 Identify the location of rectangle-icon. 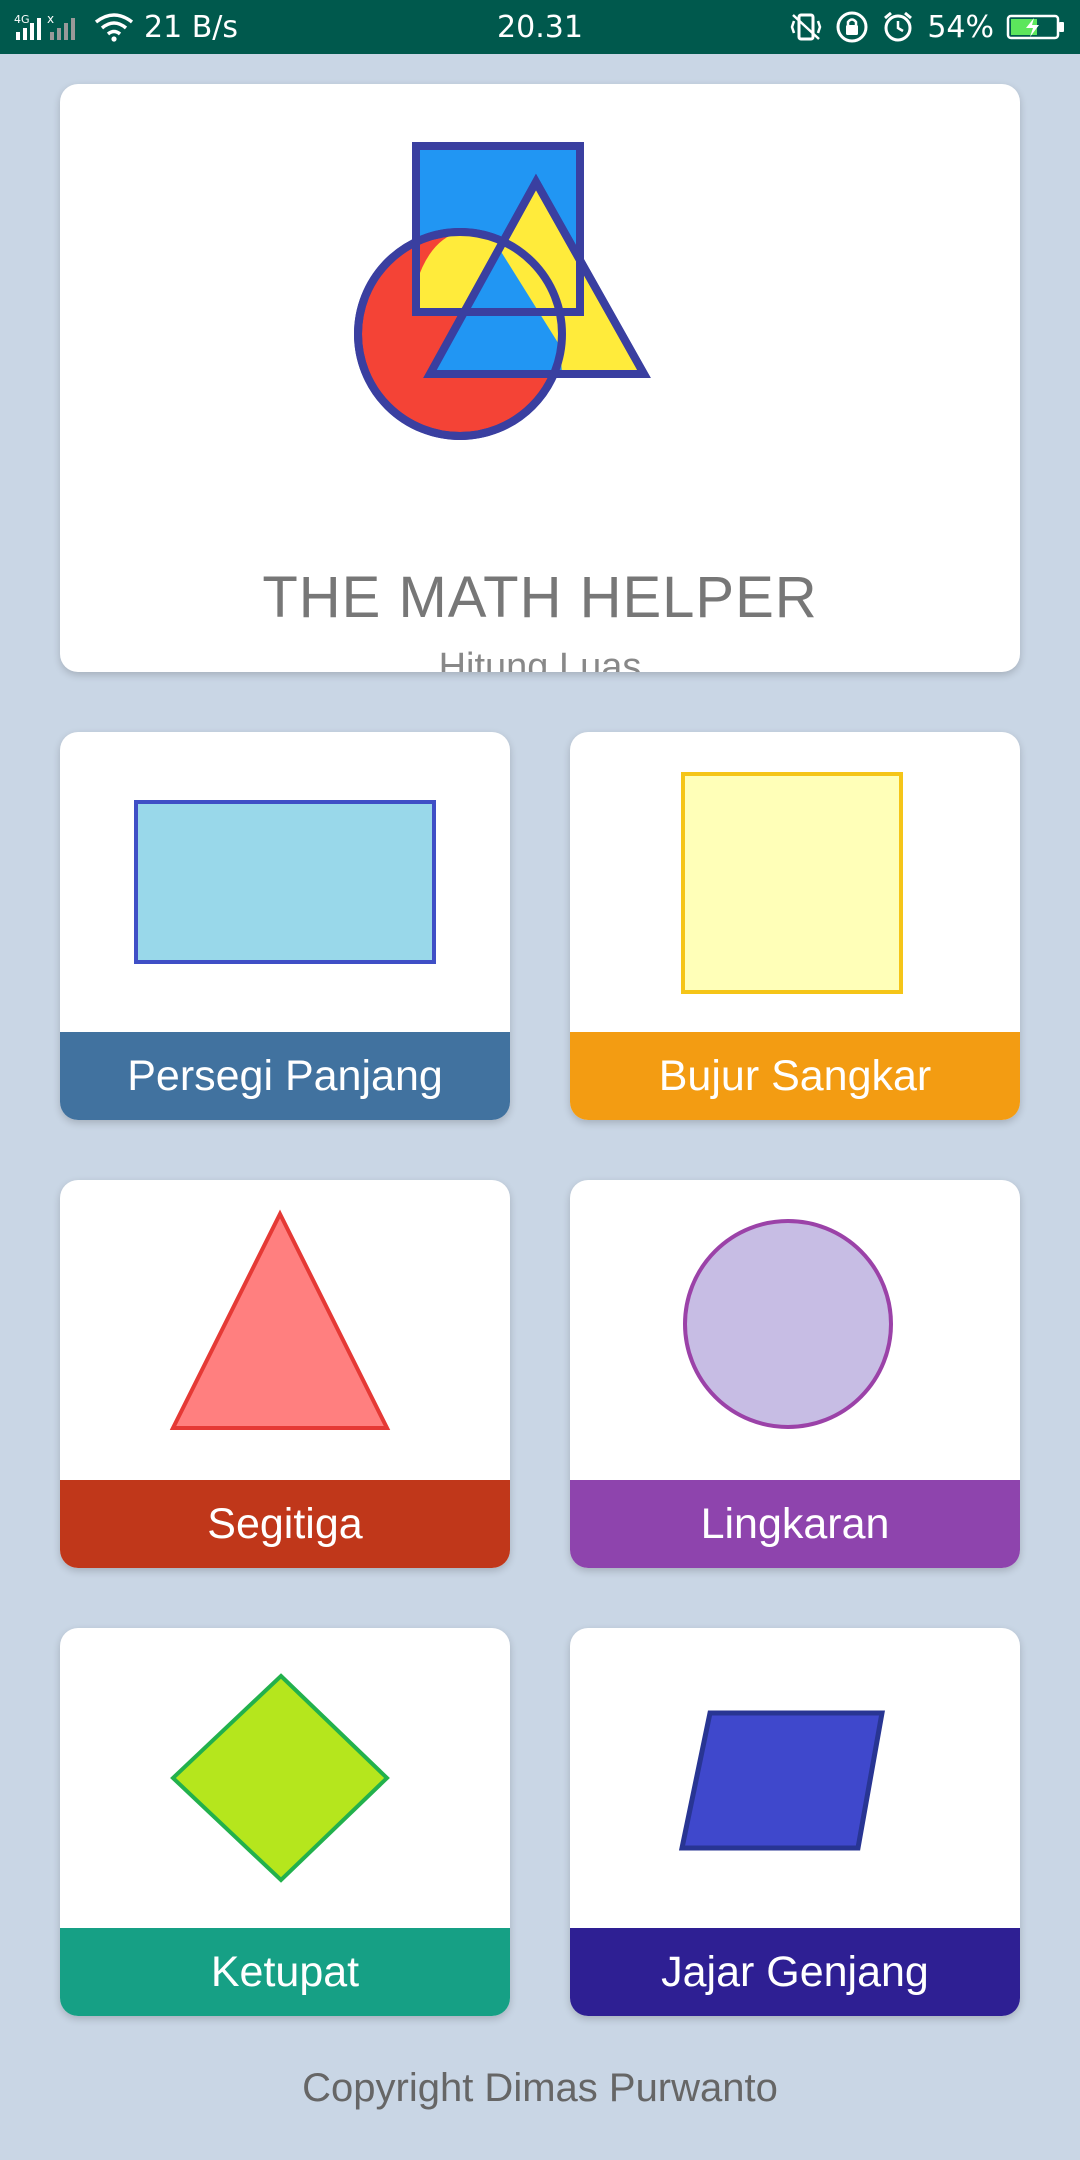
(285, 882).